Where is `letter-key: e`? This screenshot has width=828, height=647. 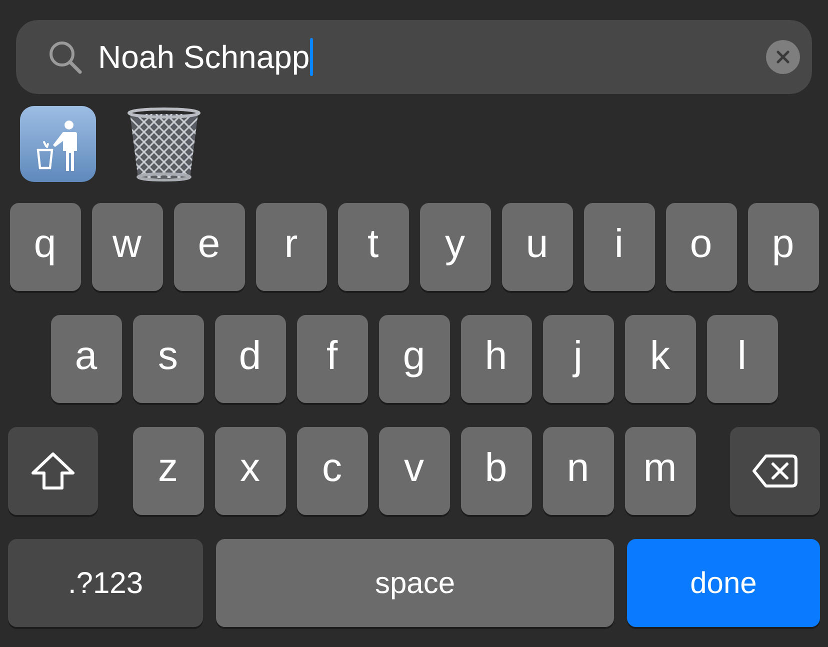 letter-key: e is located at coordinates (209, 247).